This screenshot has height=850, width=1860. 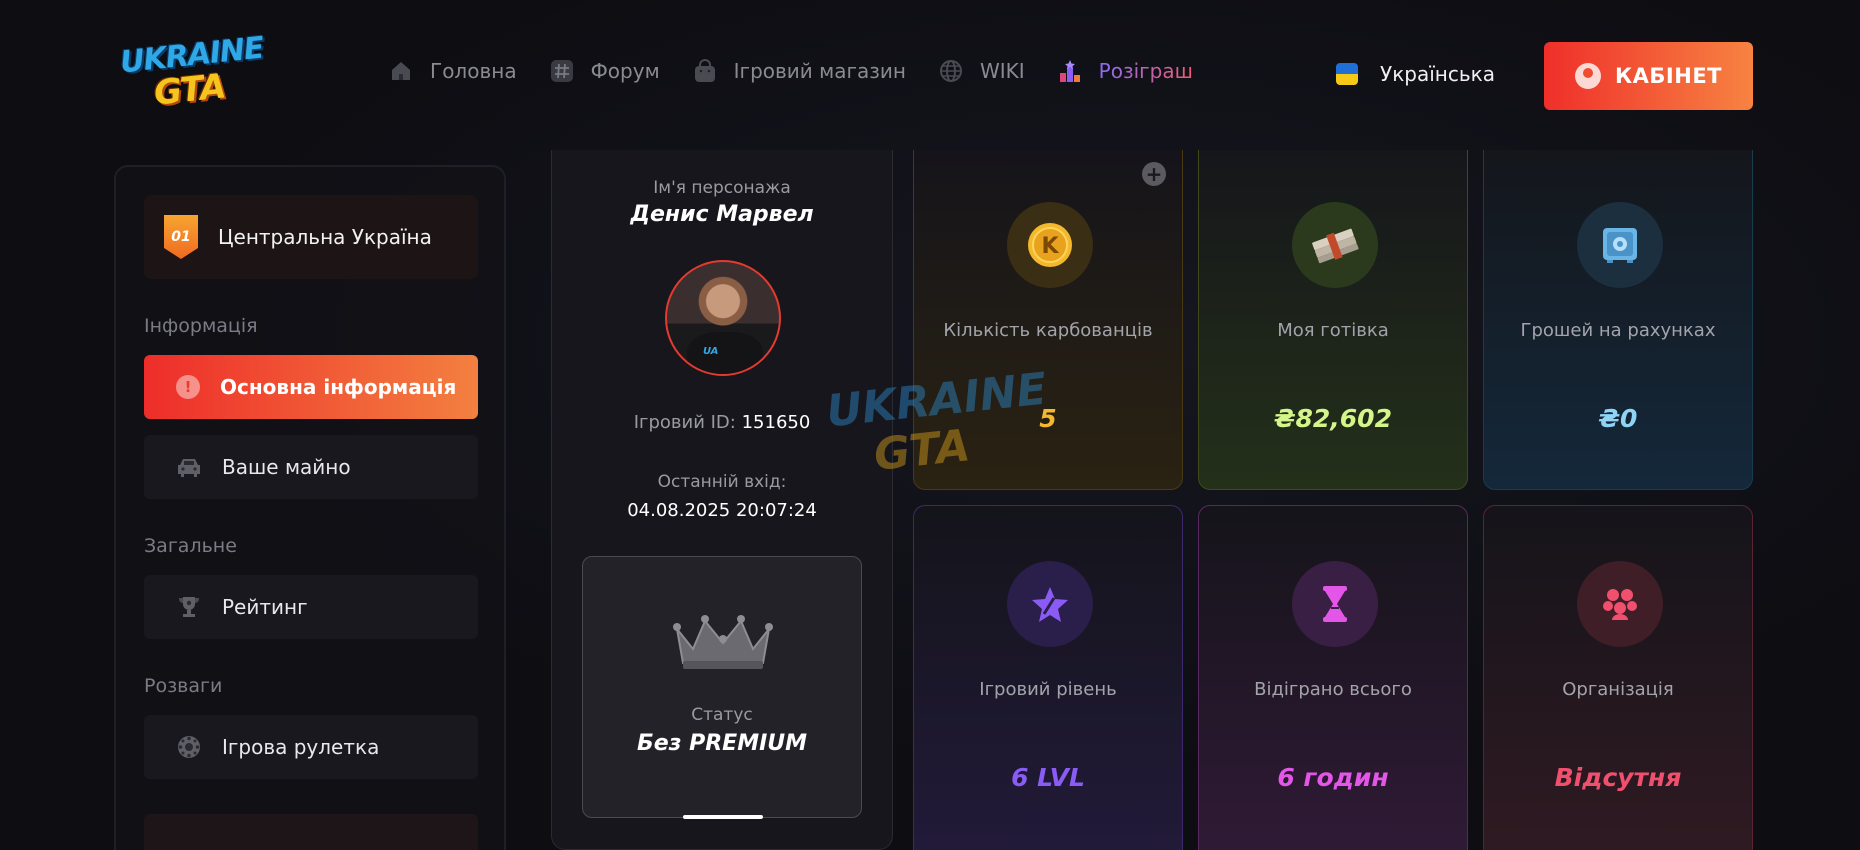 What do you see at coordinates (722, 214) in the screenshot?
I see `character-name: Денис Марвел` at bounding box center [722, 214].